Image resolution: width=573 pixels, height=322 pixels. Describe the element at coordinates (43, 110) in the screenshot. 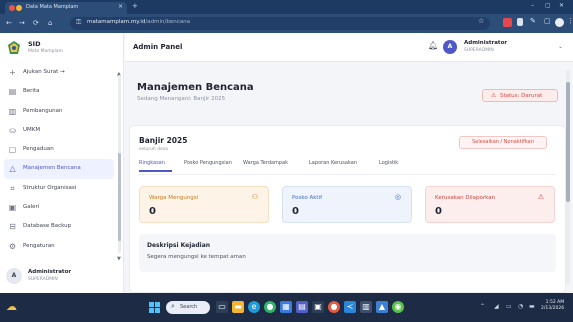

I see `sidebar-item-label: Pembangunan` at that location.